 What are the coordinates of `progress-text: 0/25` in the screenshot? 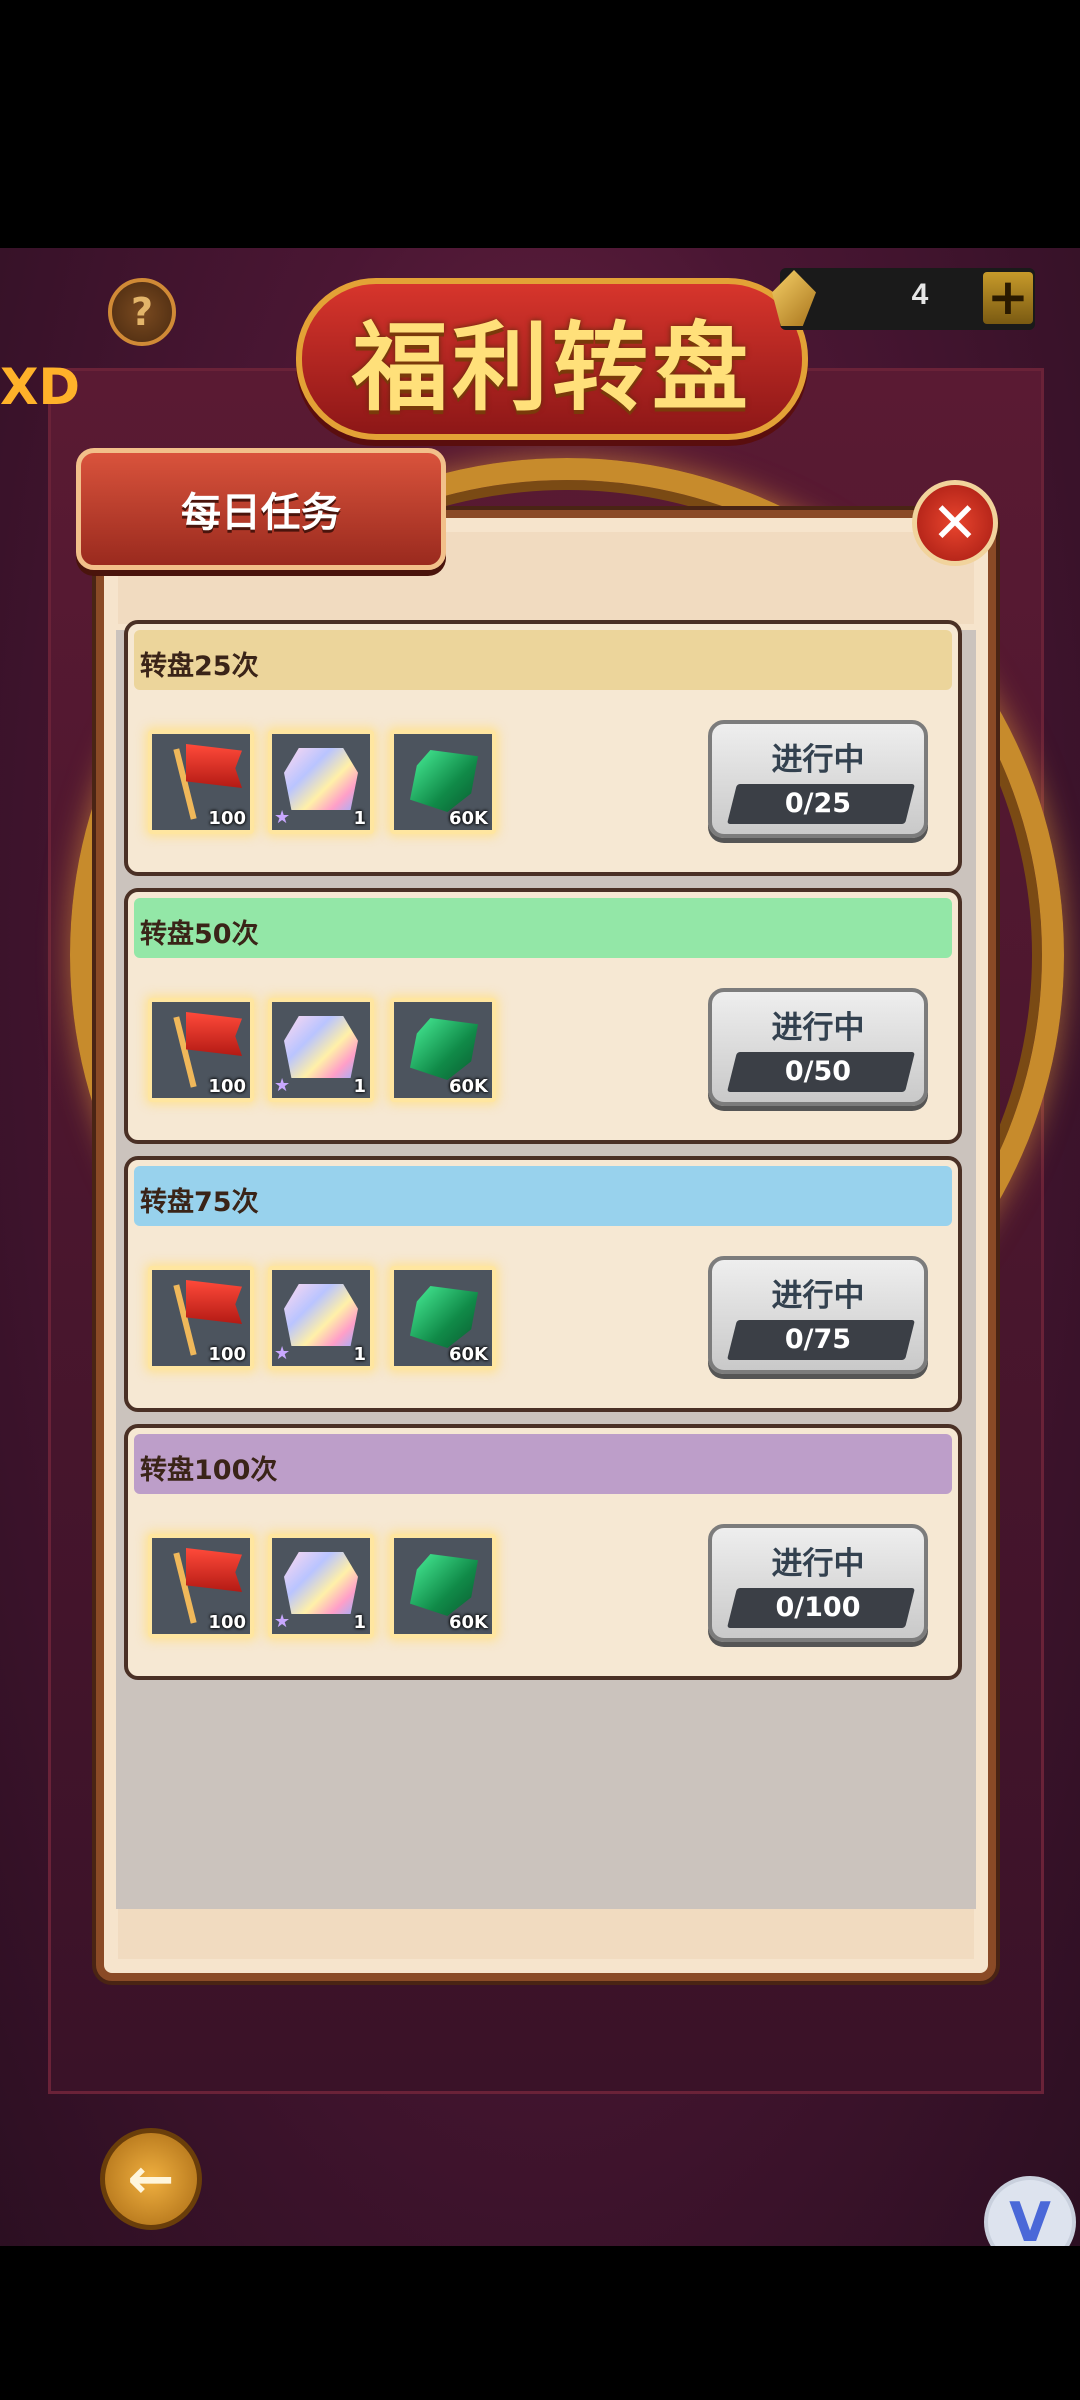 It's located at (818, 803).